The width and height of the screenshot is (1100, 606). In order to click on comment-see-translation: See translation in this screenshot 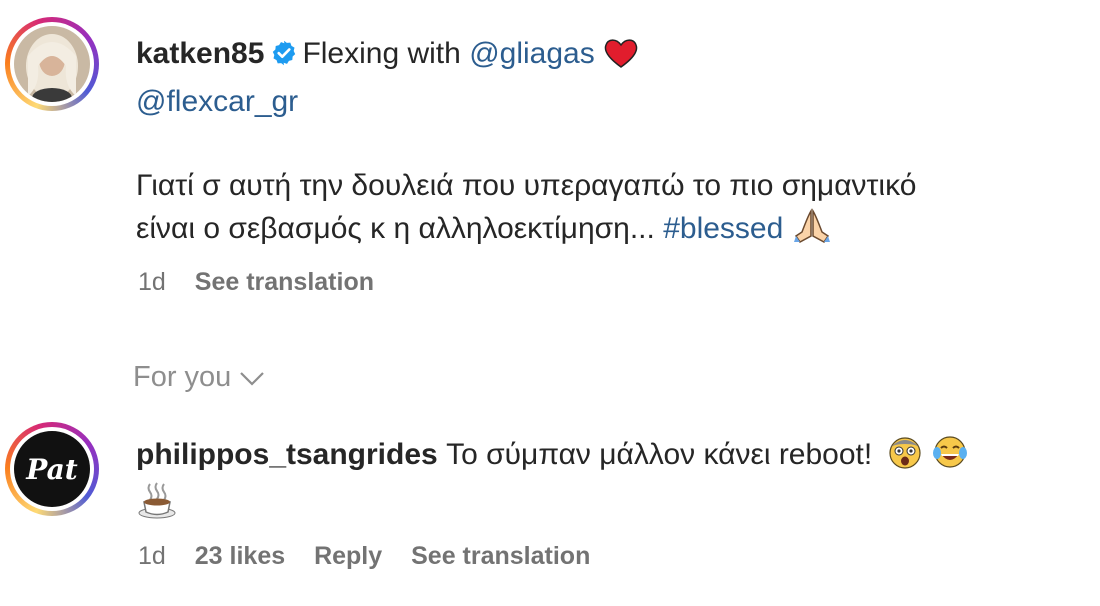, I will do `click(500, 556)`.